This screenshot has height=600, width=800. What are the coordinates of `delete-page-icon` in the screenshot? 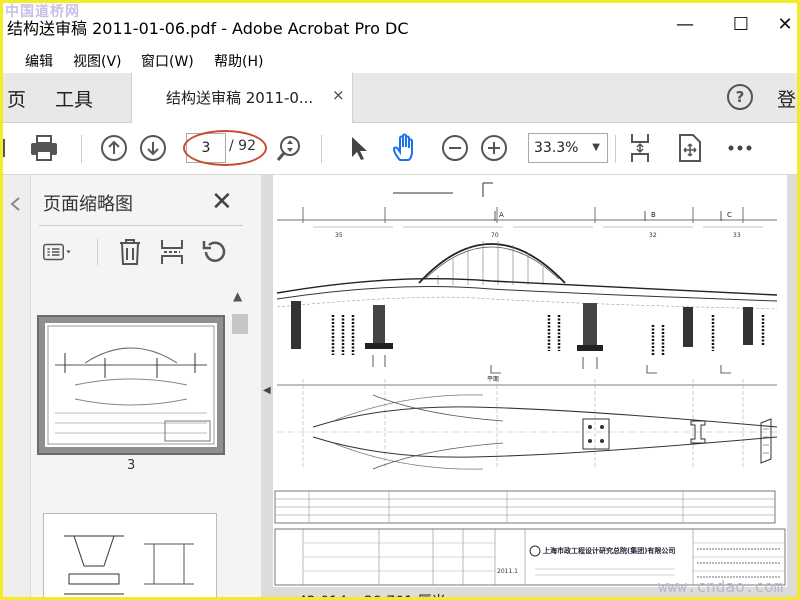 It's located at (130, 252).